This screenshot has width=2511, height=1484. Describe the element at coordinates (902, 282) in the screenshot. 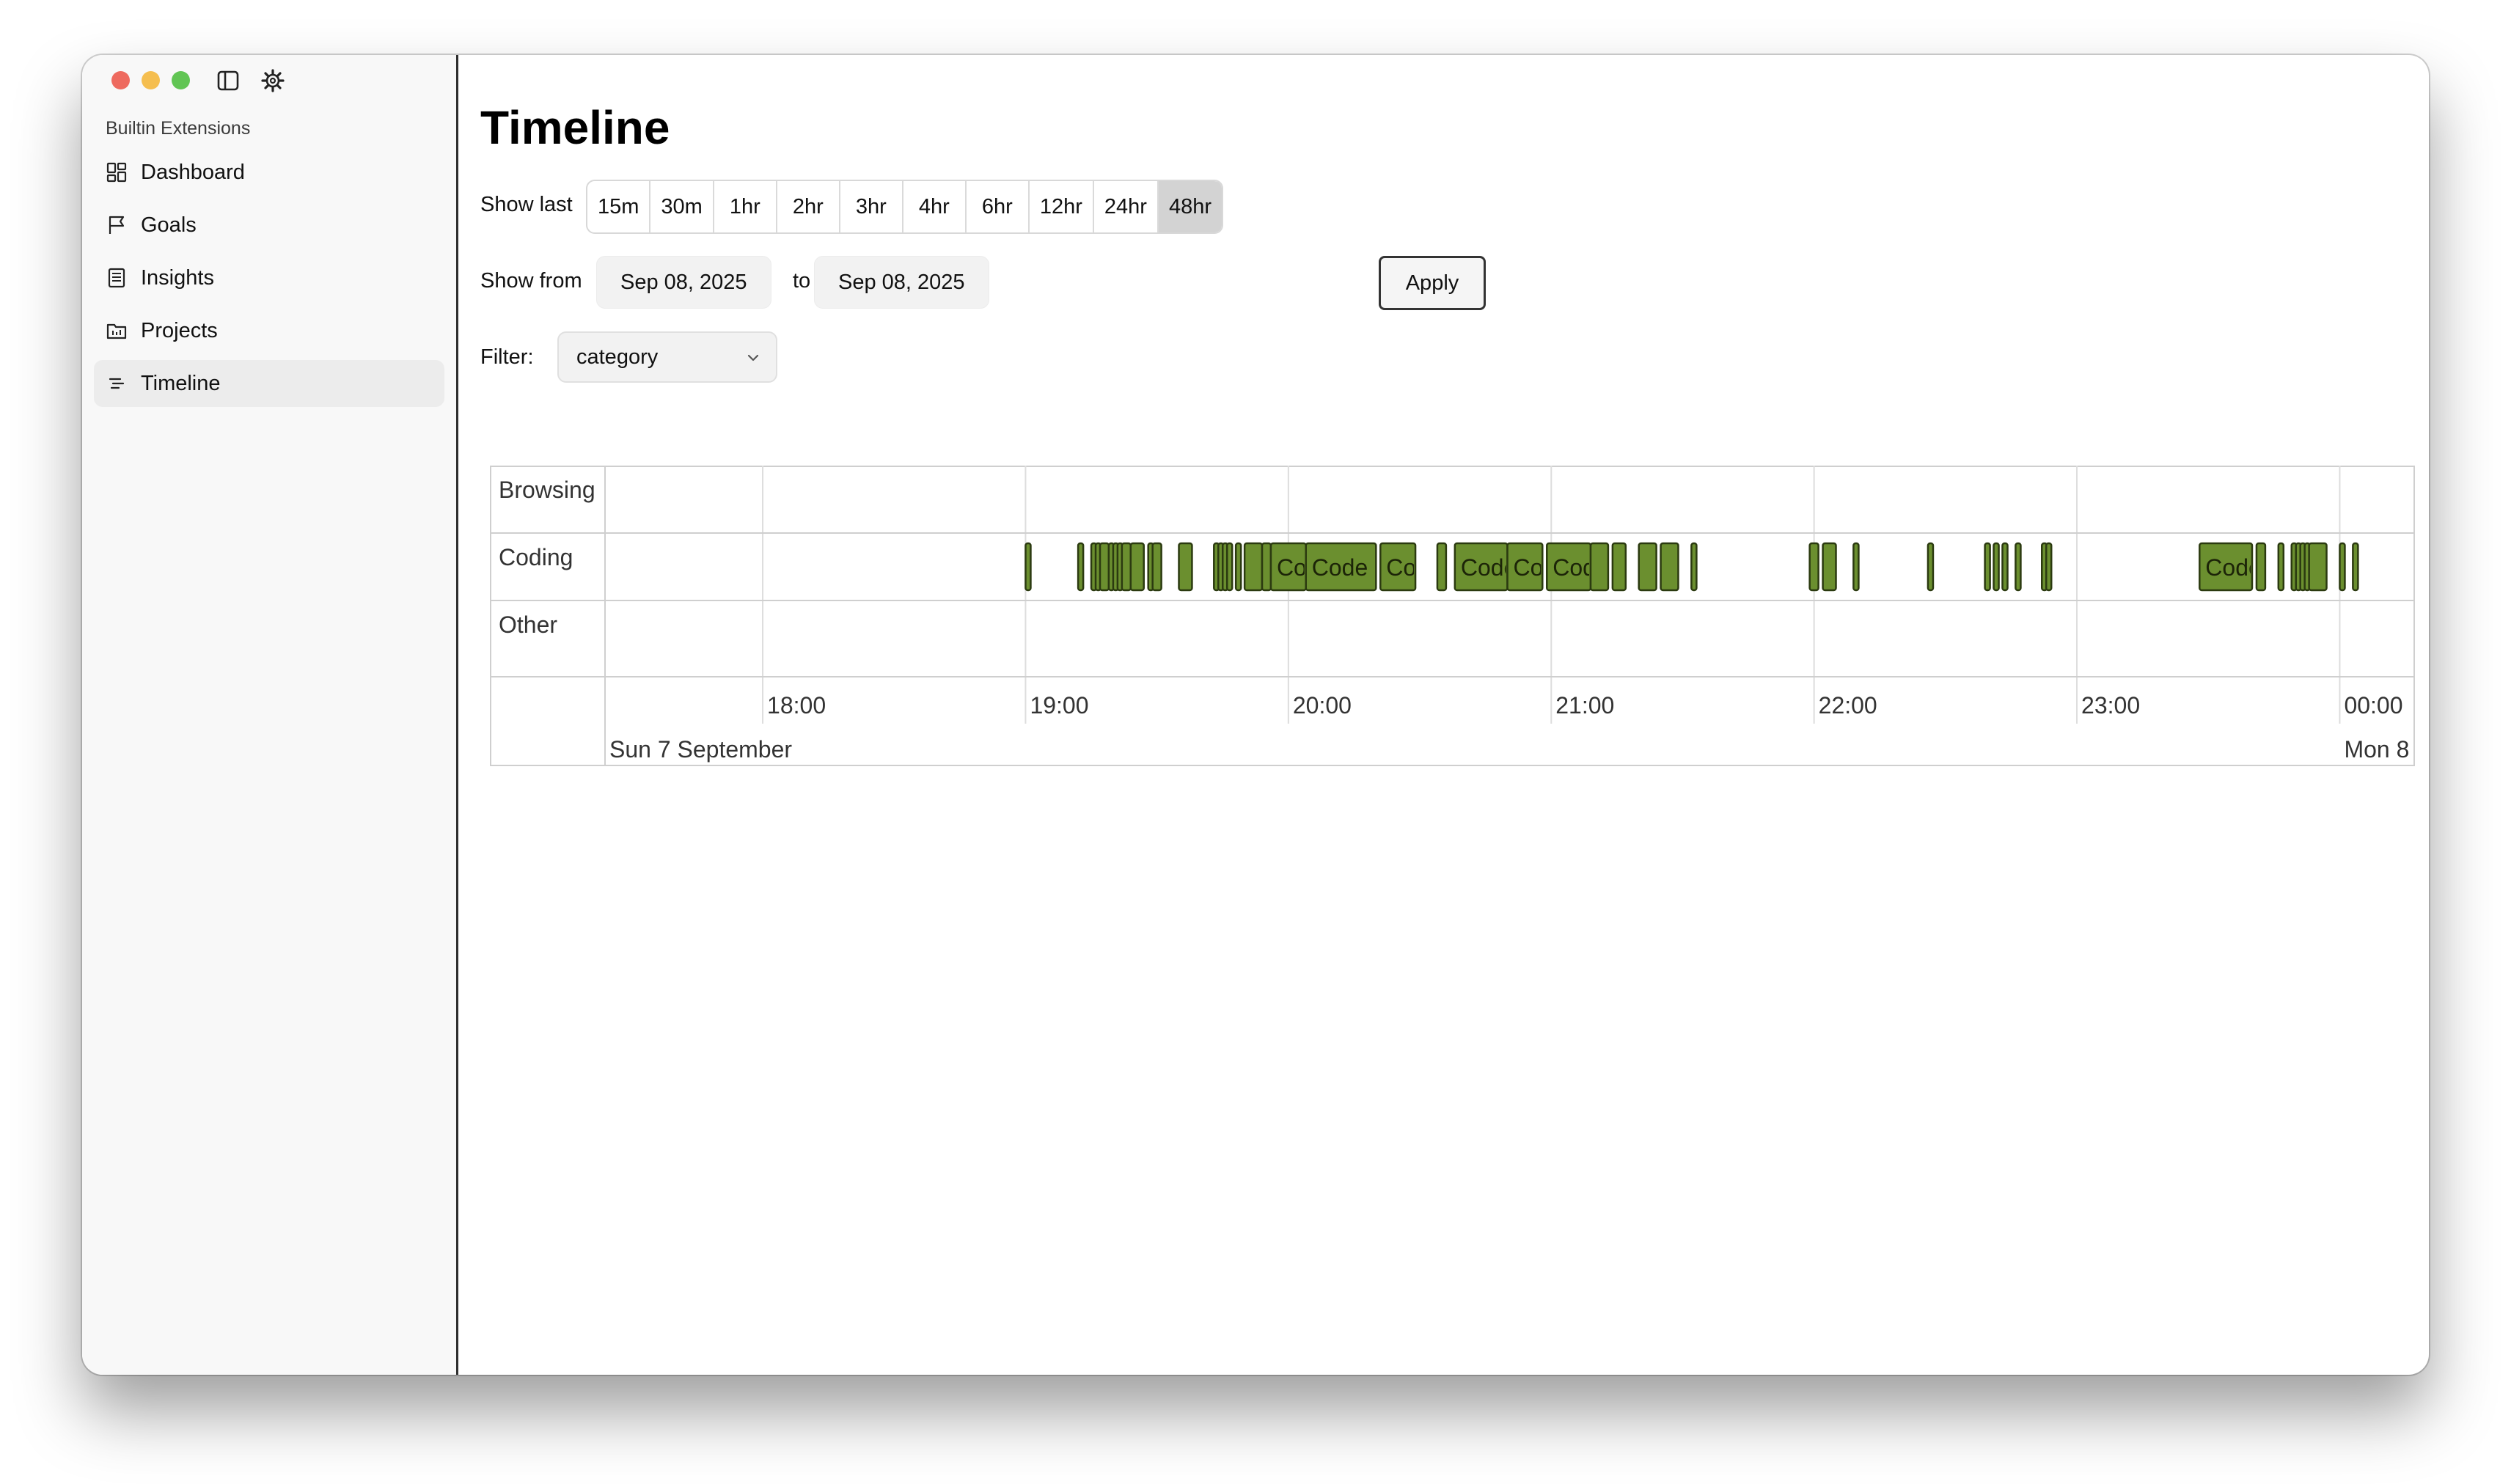

I see `to-date-field: Sep 08, 2025` at that location.